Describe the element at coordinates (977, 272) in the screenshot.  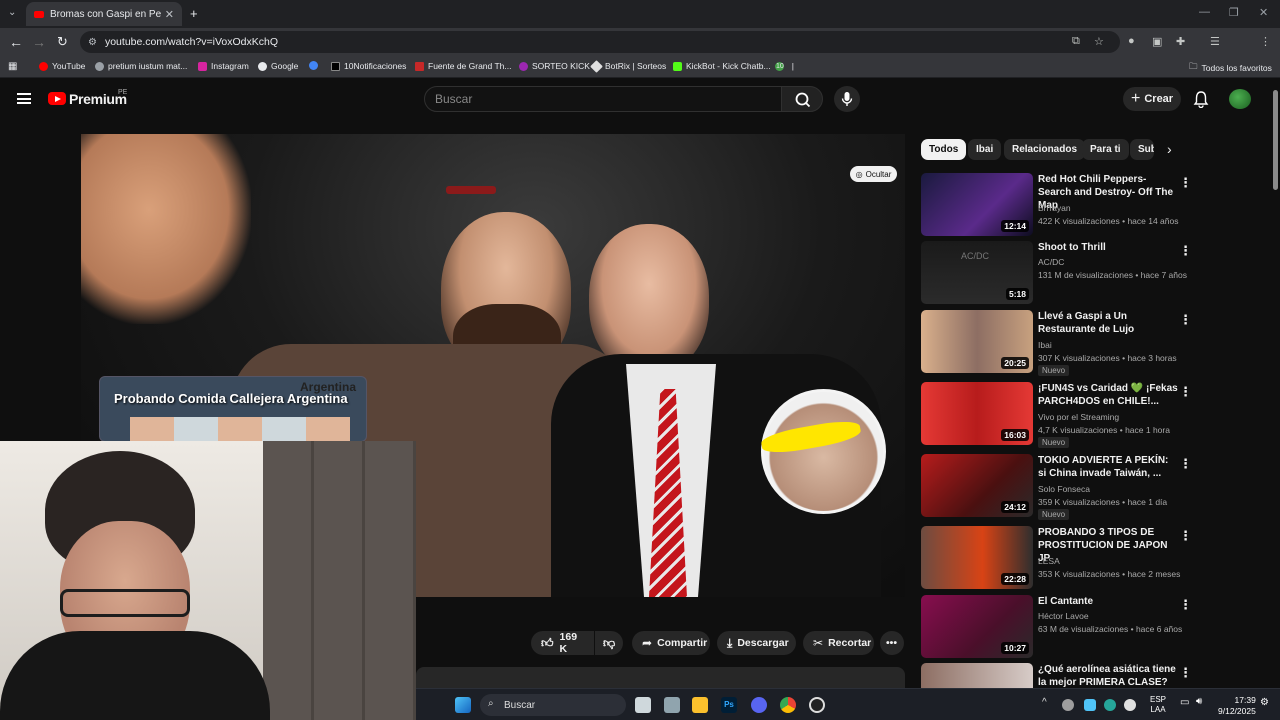
I see `video-thumbnail: AC/DC 5:18` at that location.